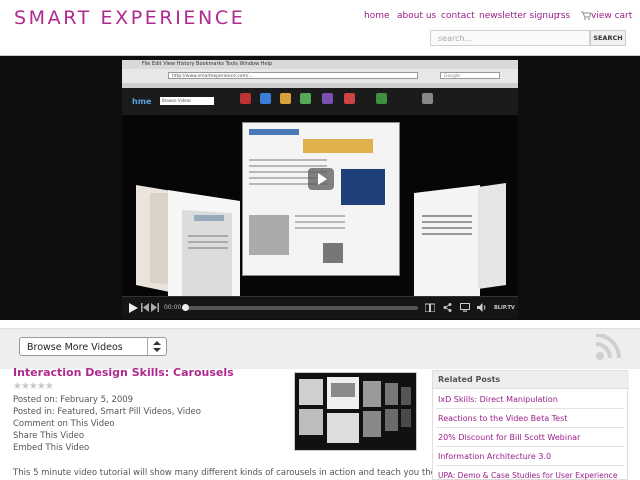 This screenshot has width=640, height=480. What do you see at coordinates (301, 308) in the screenshot?
I see `progress-bar` at bounding box center [301, 308].